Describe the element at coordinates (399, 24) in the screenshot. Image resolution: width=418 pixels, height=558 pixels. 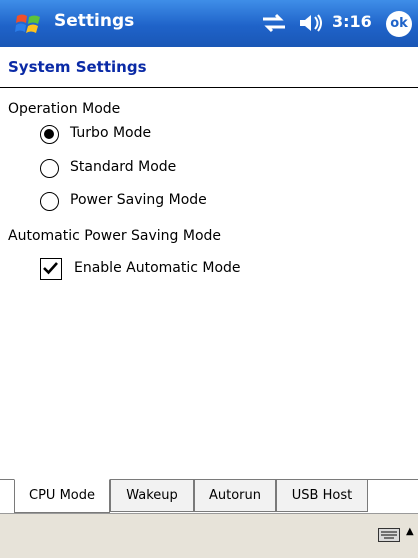
I see `ok-button: ok` at that location.